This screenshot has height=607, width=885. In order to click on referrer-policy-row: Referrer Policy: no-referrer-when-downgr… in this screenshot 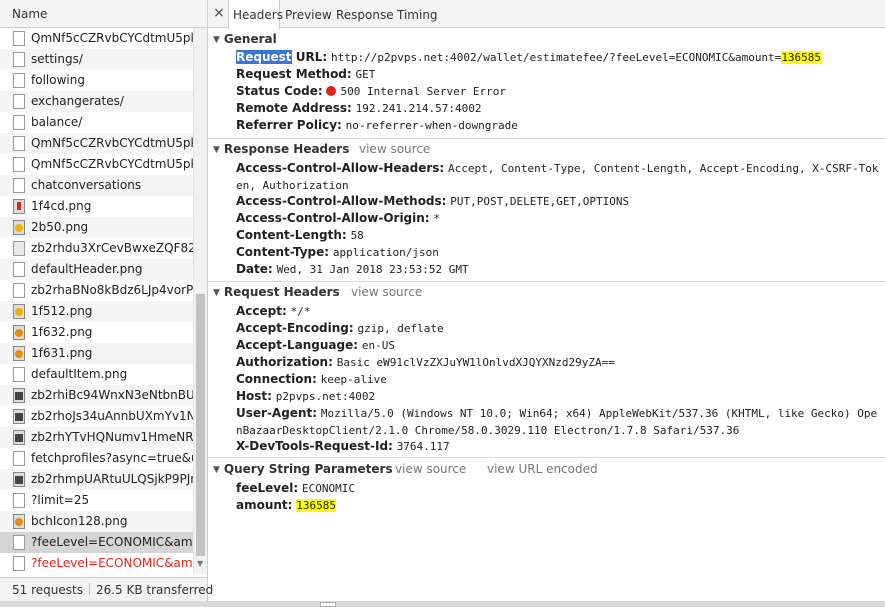, I will do `click(377, 125)`.